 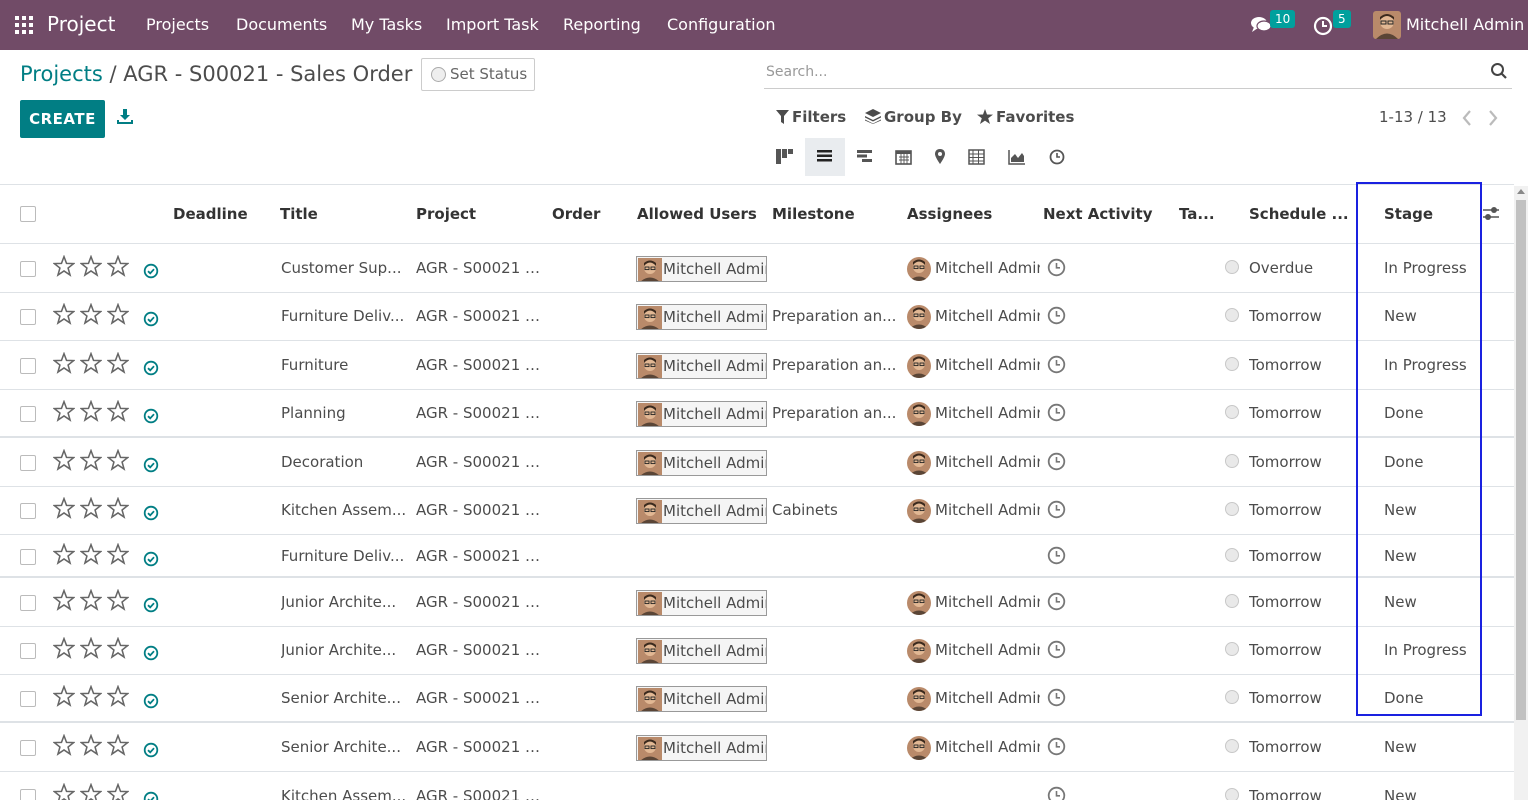 I want to click on messages-icon, so click(x=1261, y=25).